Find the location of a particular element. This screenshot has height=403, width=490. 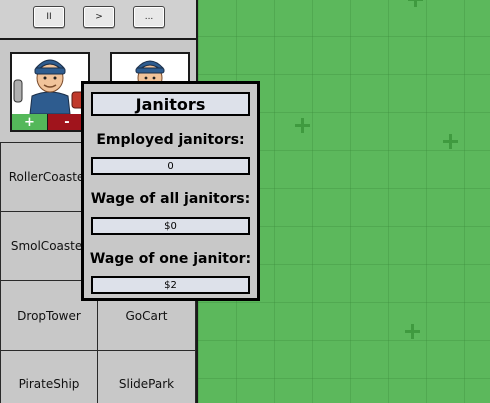

ride-pirateship: PirateShip is located at coordinates (49, 376).